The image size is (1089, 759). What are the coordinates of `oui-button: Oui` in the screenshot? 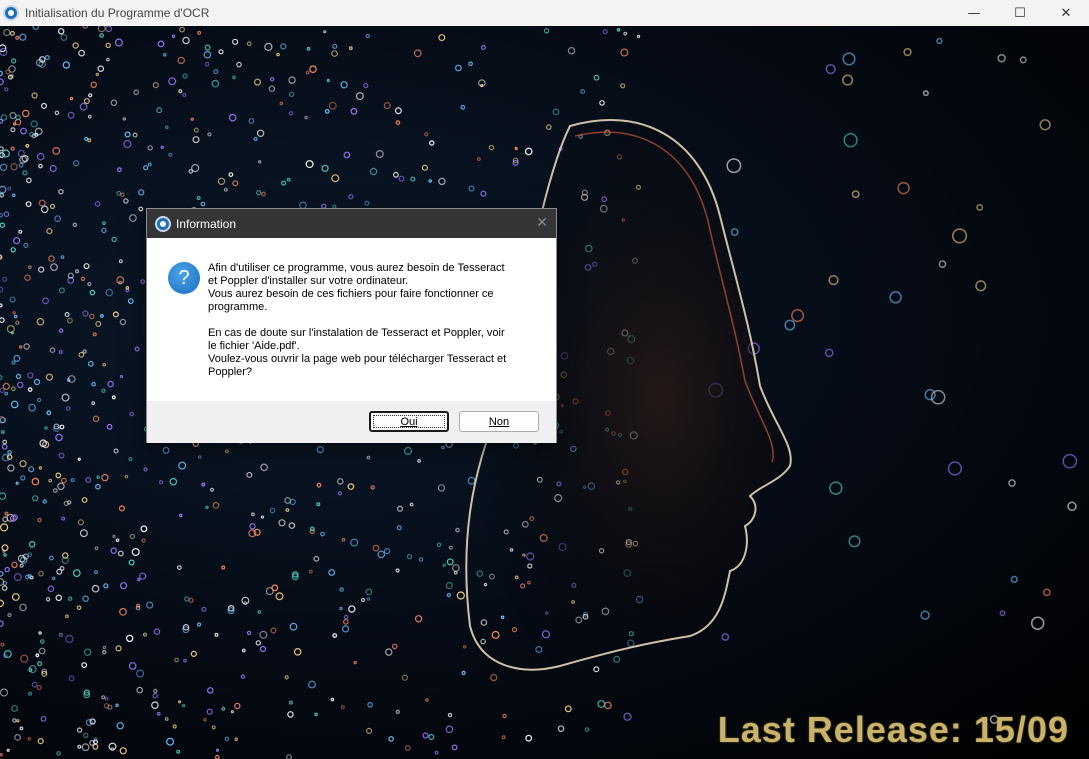 It's located at (409, 421).